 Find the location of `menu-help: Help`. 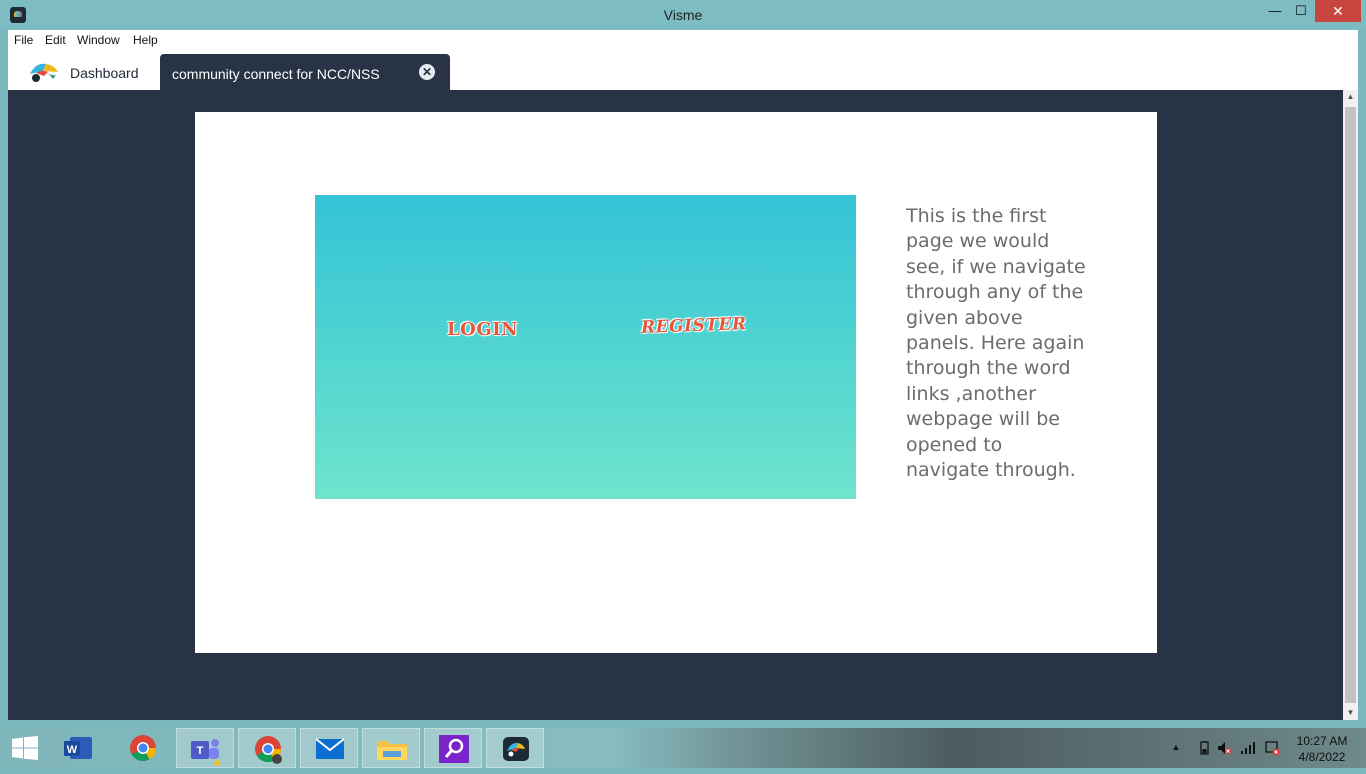

menu-help: Help is located at coordinates (145, 40).